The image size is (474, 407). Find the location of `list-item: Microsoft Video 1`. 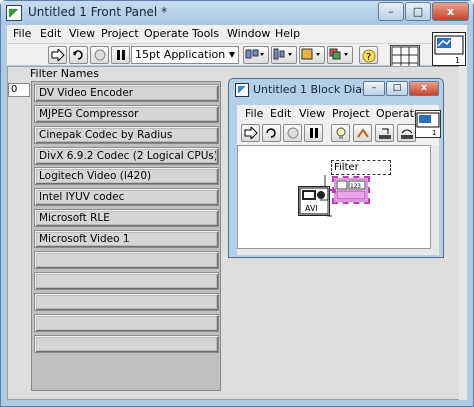

list-item: Microsoft Video 1 is located at coordinates (126, 239).